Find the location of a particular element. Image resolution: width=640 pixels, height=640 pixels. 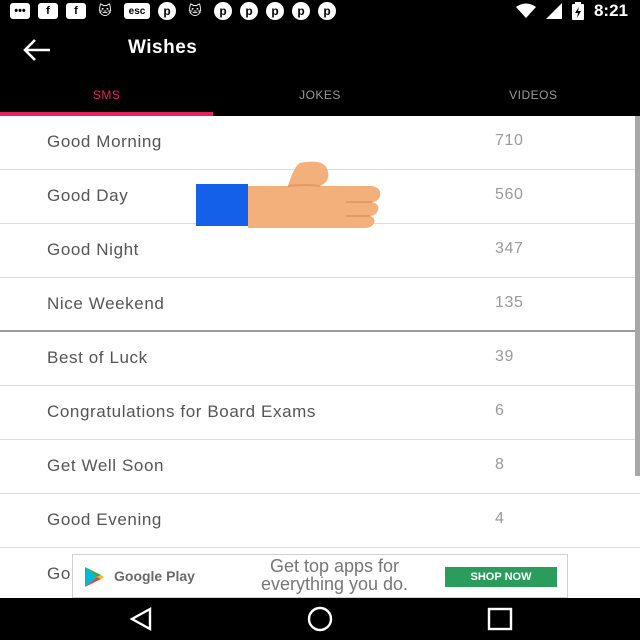

list-item-count: 710 is located at coordinates (509, 140).